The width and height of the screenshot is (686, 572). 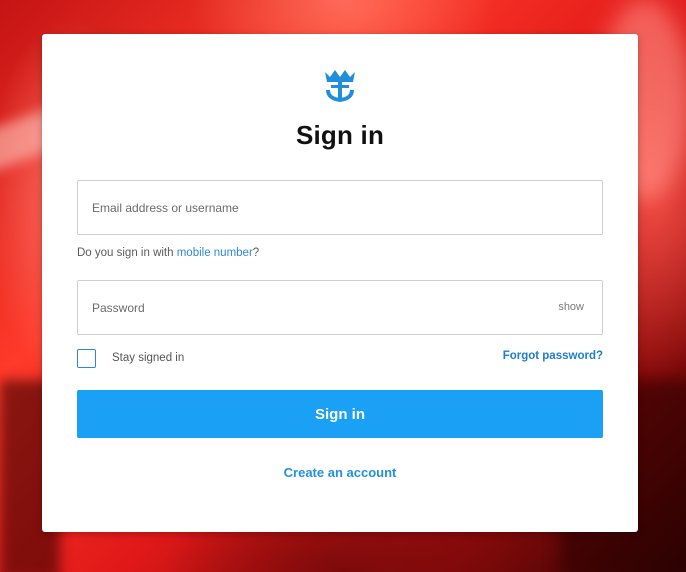 I want to click on mobile-hint-text: Do you sign in with, so click(x=127, y=253).